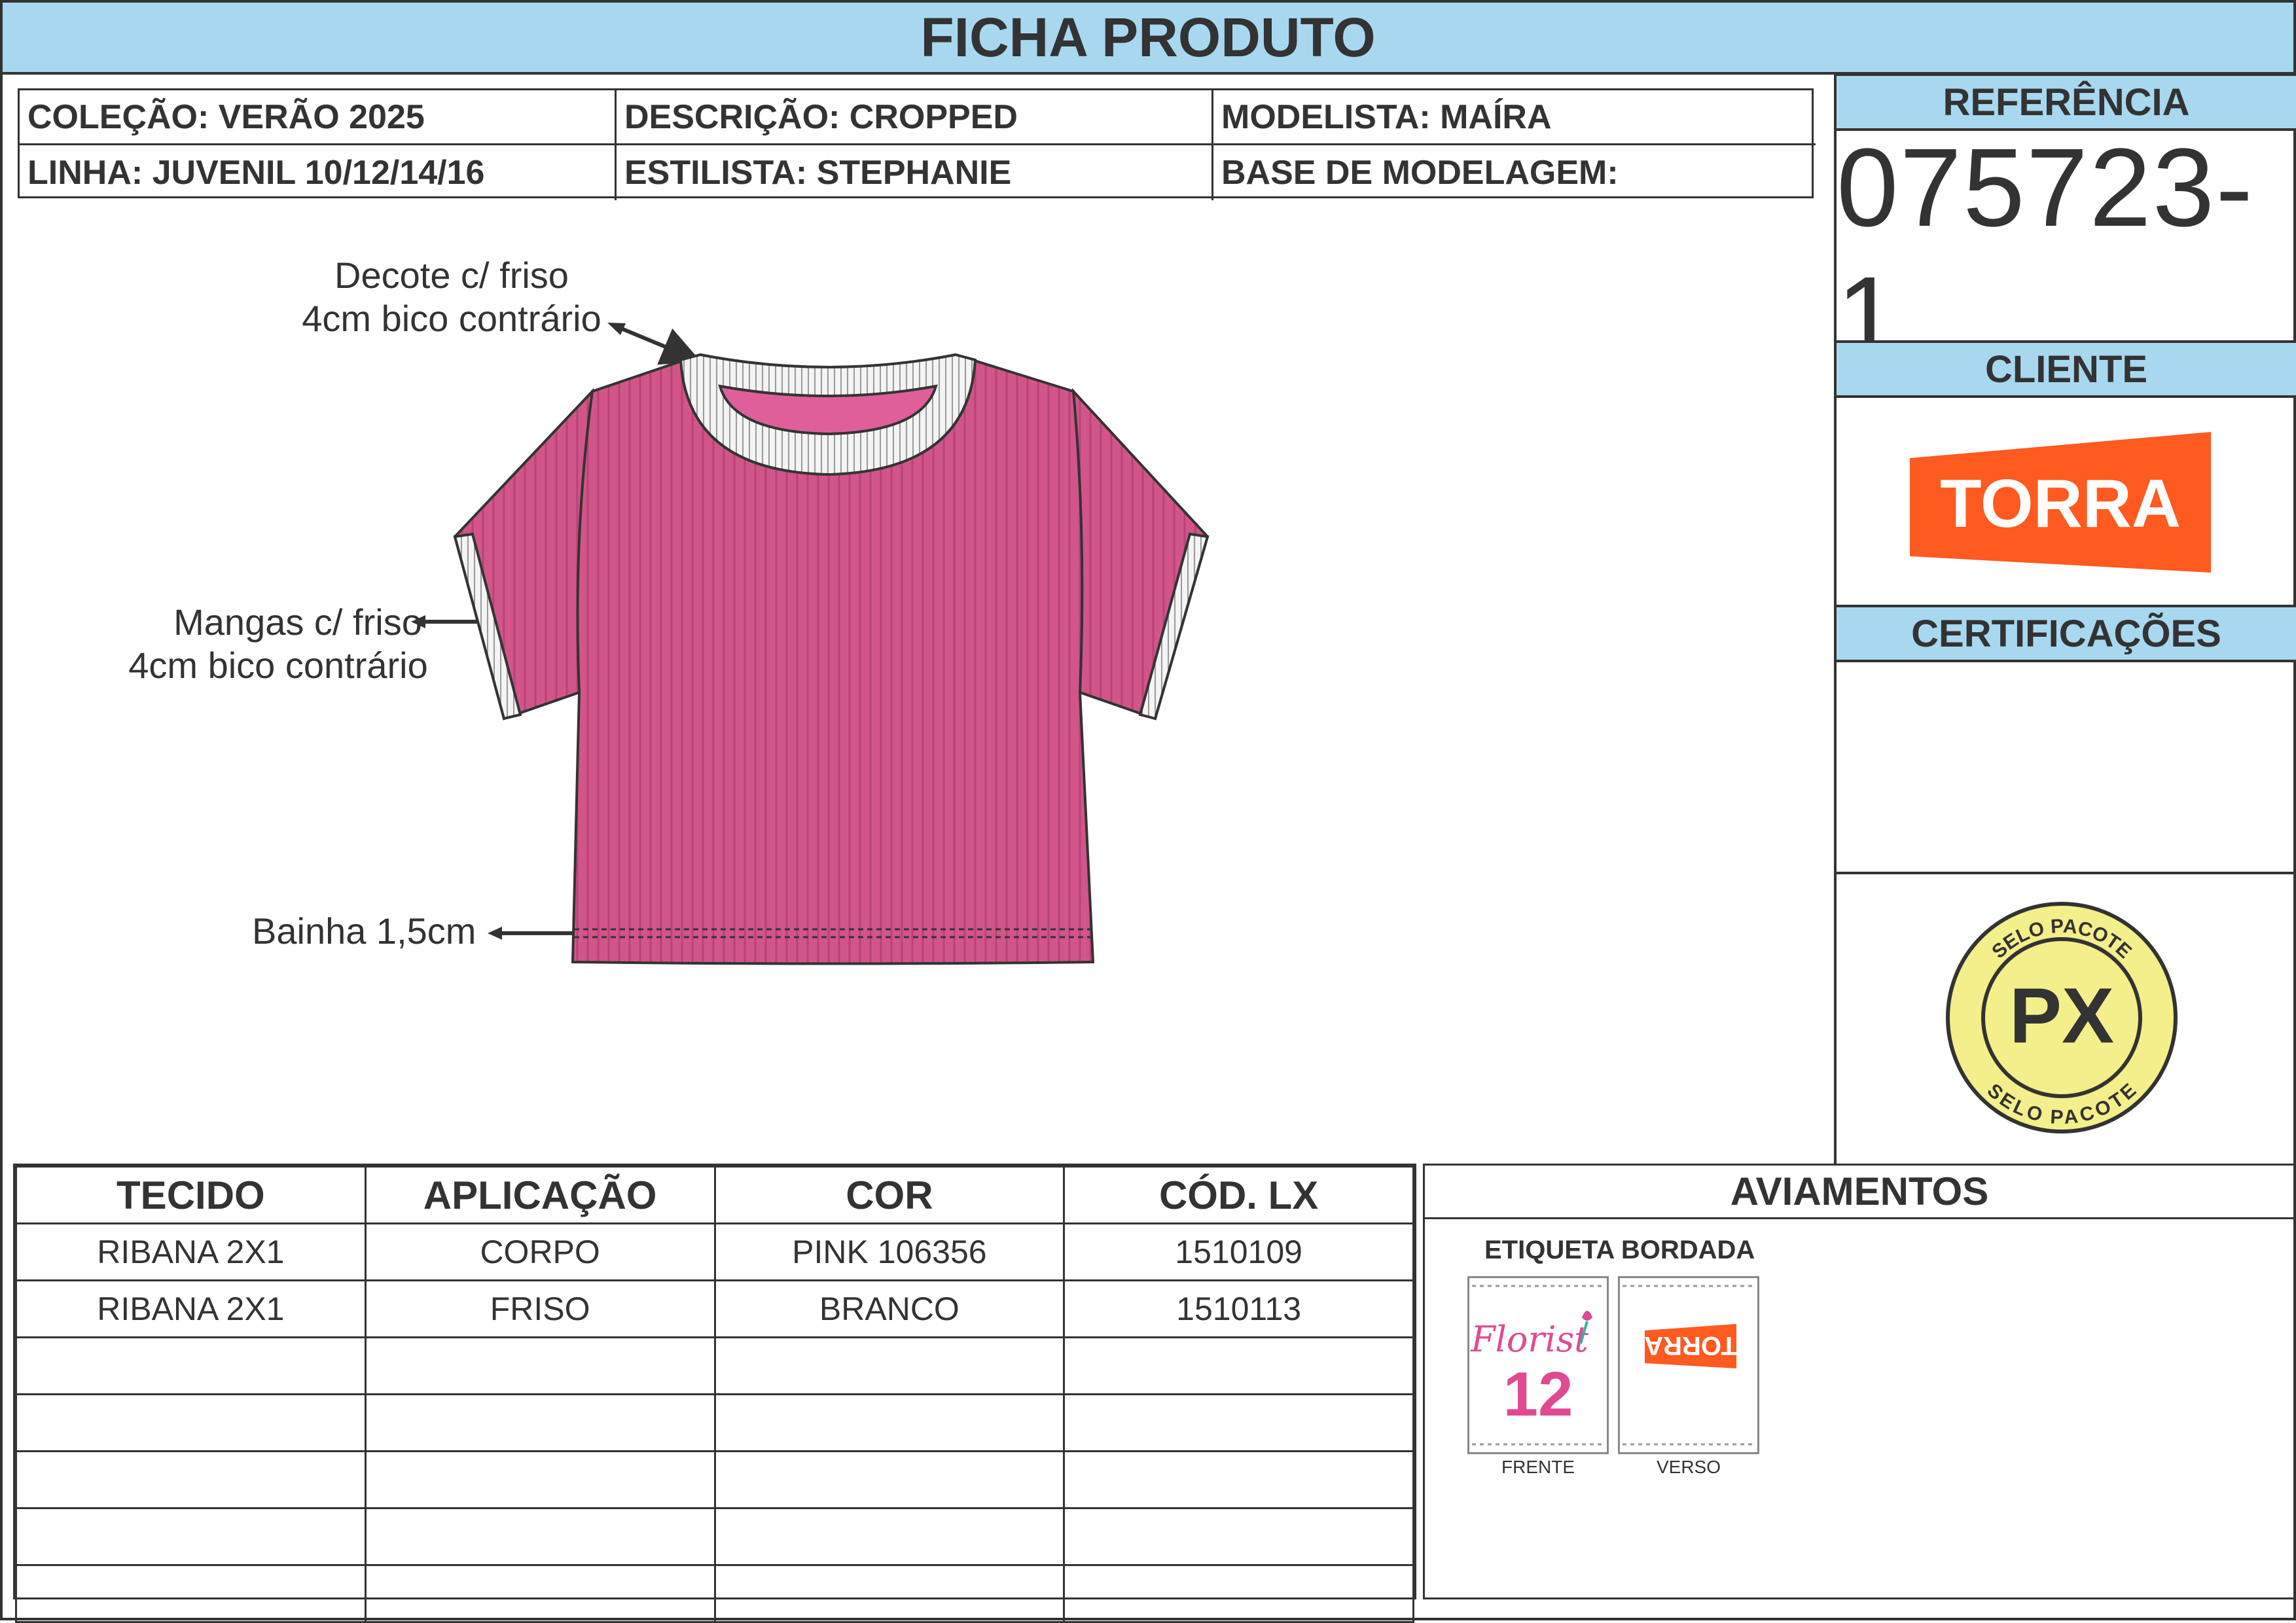  I want to click on header-cor: COR, so click(889, 1195).